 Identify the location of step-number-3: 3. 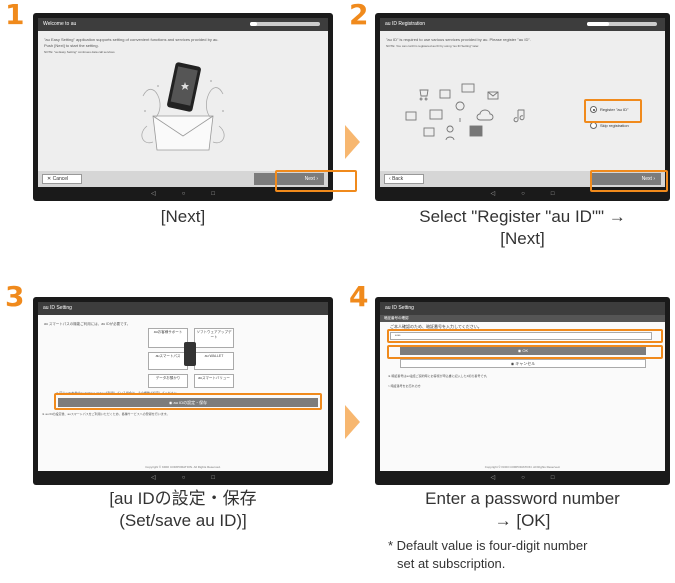
(15, 296).